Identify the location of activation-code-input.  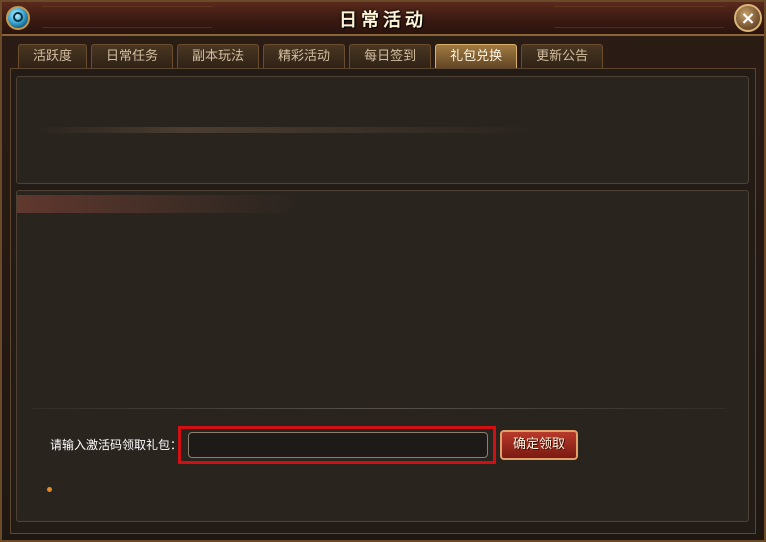
(338, 445).